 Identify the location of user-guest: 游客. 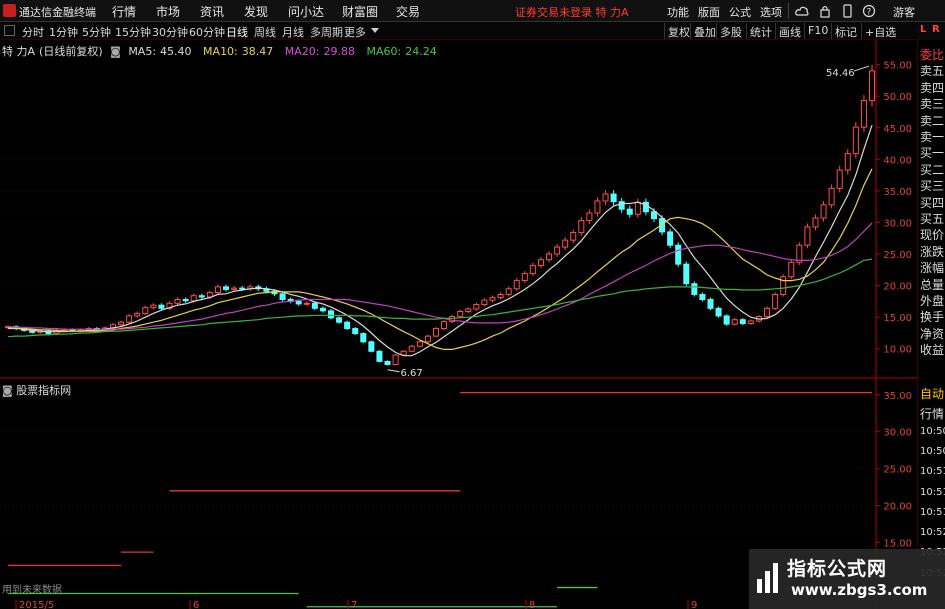
(904, 12).